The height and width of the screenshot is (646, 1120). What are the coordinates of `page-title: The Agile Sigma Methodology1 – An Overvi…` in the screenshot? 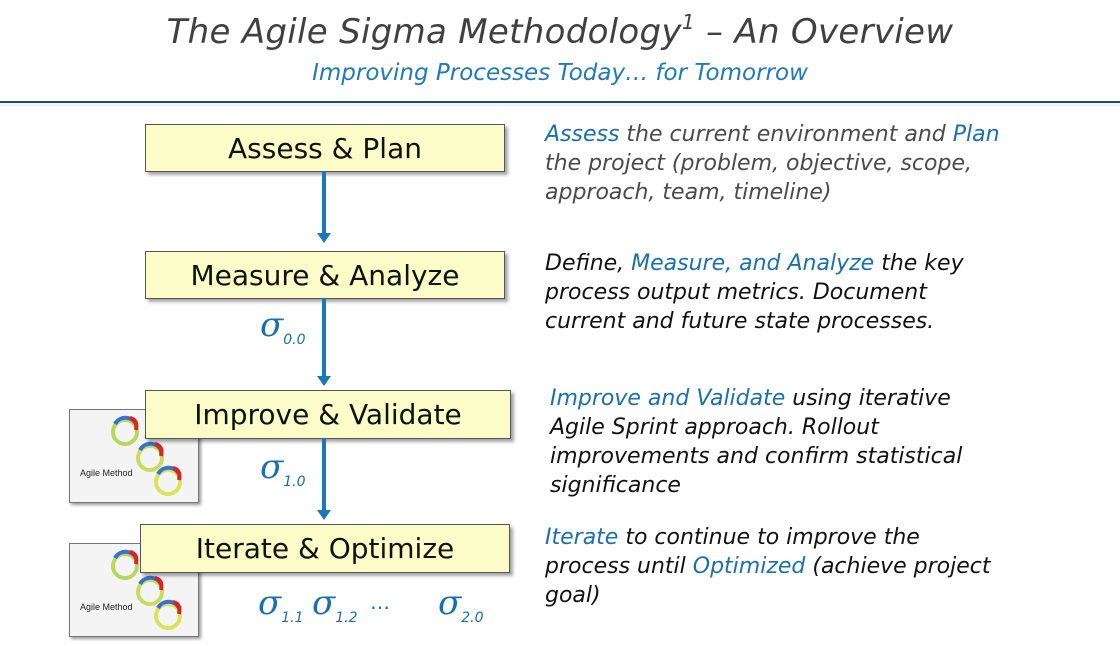 It's located at (560, 31).